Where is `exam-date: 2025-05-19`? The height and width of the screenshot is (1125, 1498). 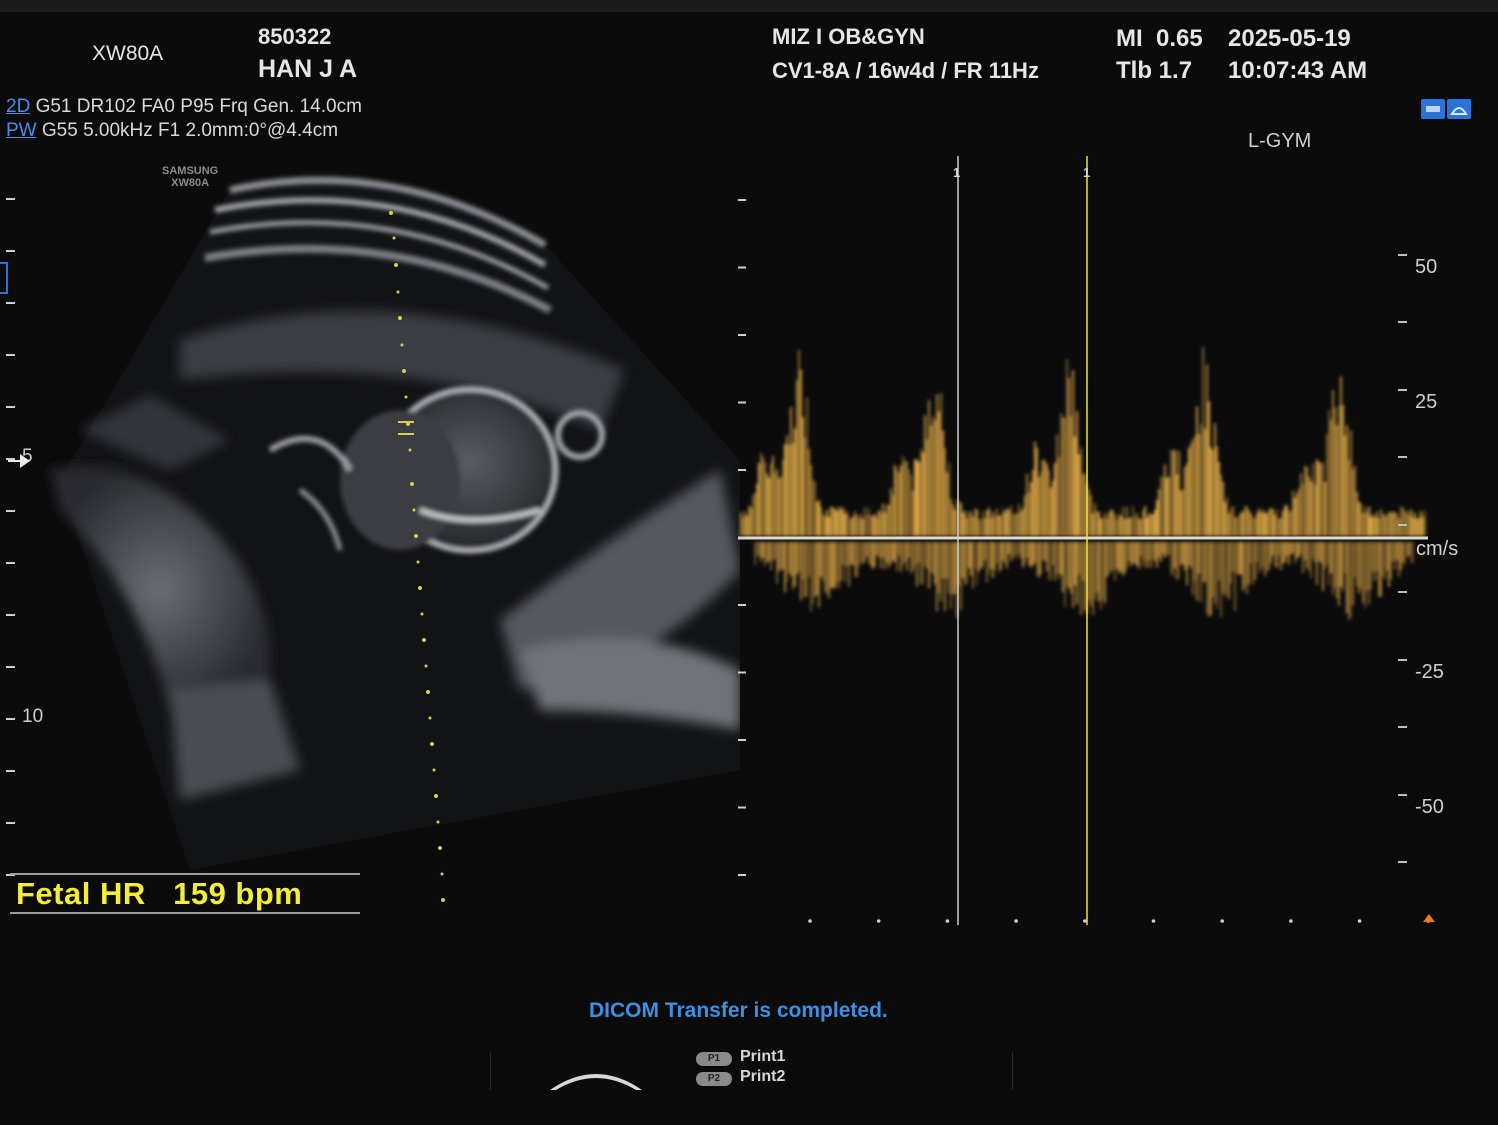 exam-date: 2025-05-19 is located at coordinates (1289, 38).